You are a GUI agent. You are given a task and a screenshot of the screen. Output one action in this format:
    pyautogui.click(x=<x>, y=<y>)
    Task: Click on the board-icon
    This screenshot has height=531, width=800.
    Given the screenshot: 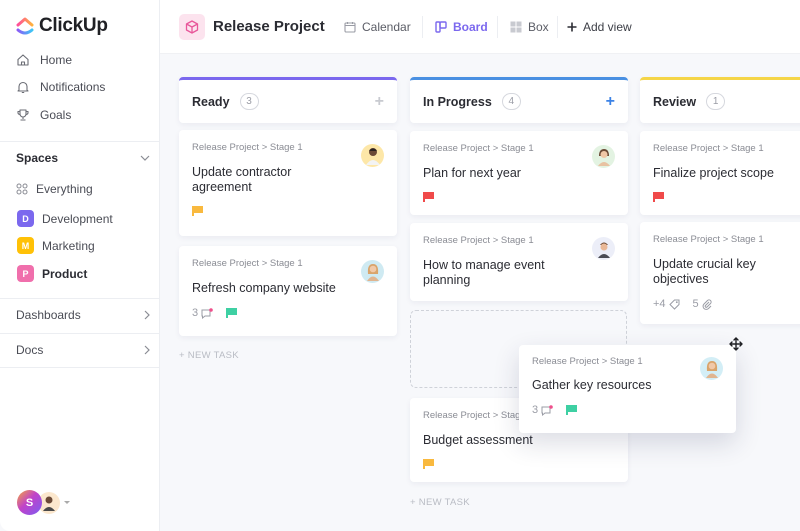 What is the action you would take?
    pyautogui.click(x=441, y=27)
    